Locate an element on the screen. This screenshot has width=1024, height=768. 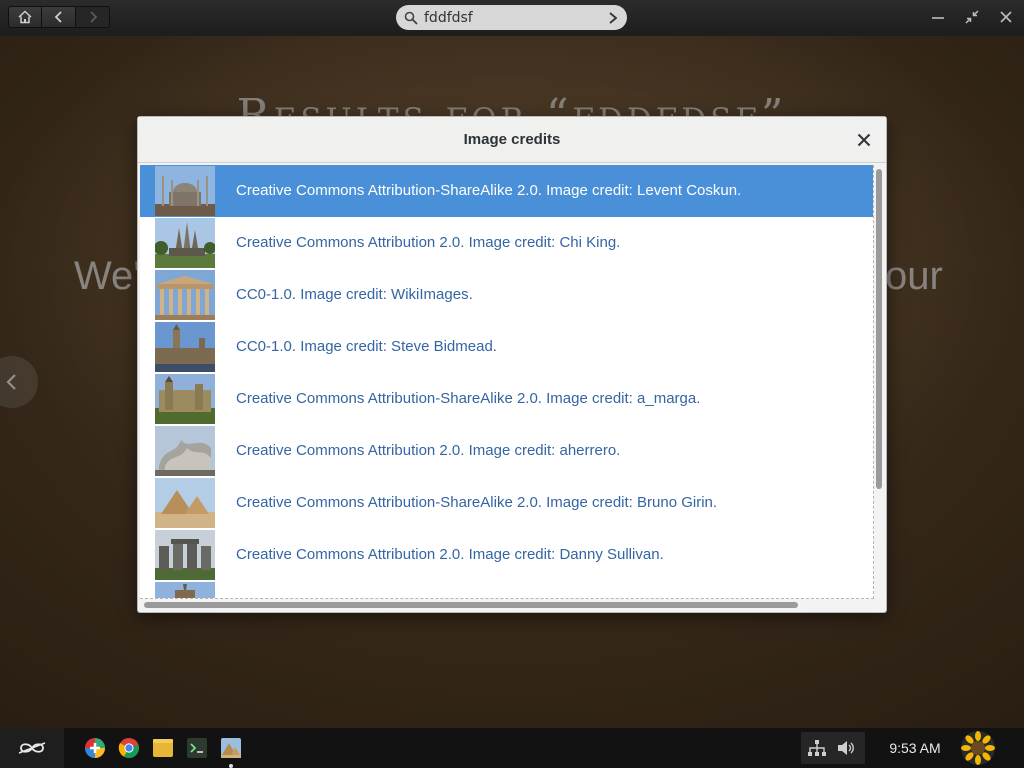
dialog-close-button is located at coordinates (864, 140).